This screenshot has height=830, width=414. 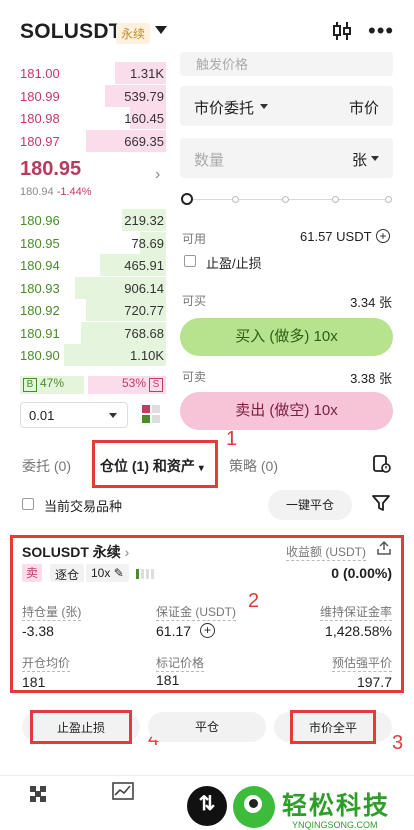 I want to click on order-type-row: 市价委托 市价, so click(x=286, y=106).